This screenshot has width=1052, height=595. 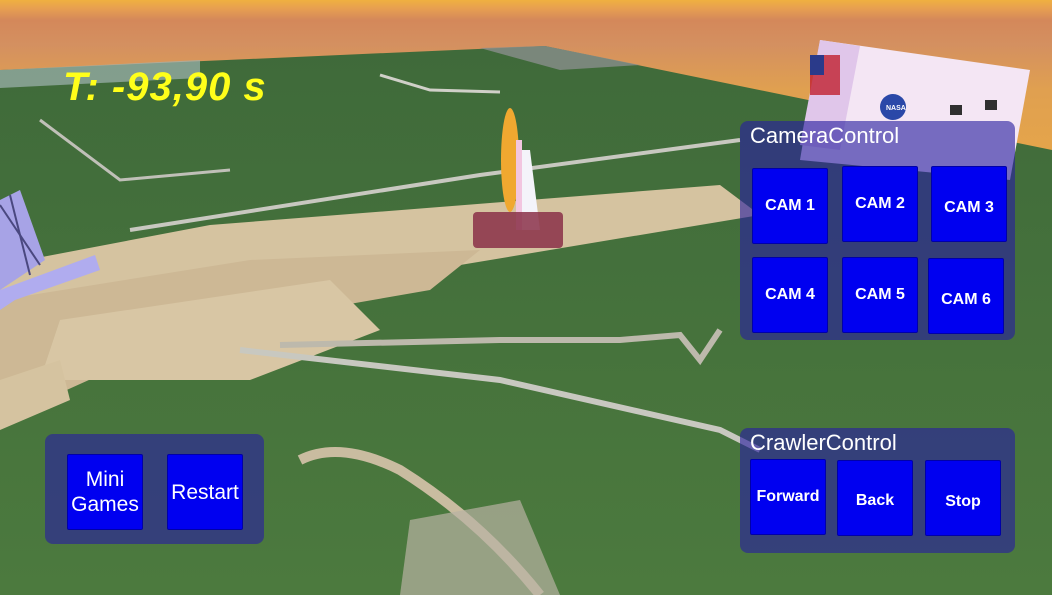 I want to click on cam-5-button: CAM 5, so click(x=880, y=295).